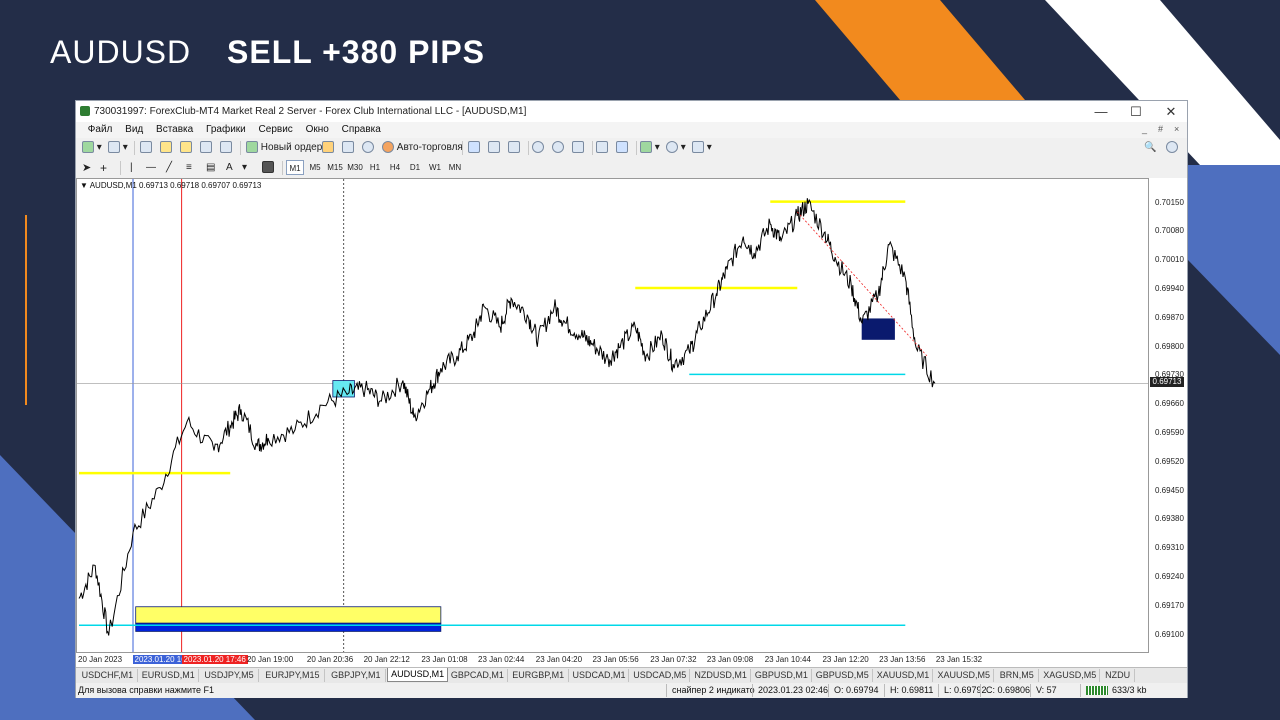 The image size is (1280, 720). Describe the element at coordinates (676, 148) in the screenshot. I see `periods-icon: ▾` at that location.